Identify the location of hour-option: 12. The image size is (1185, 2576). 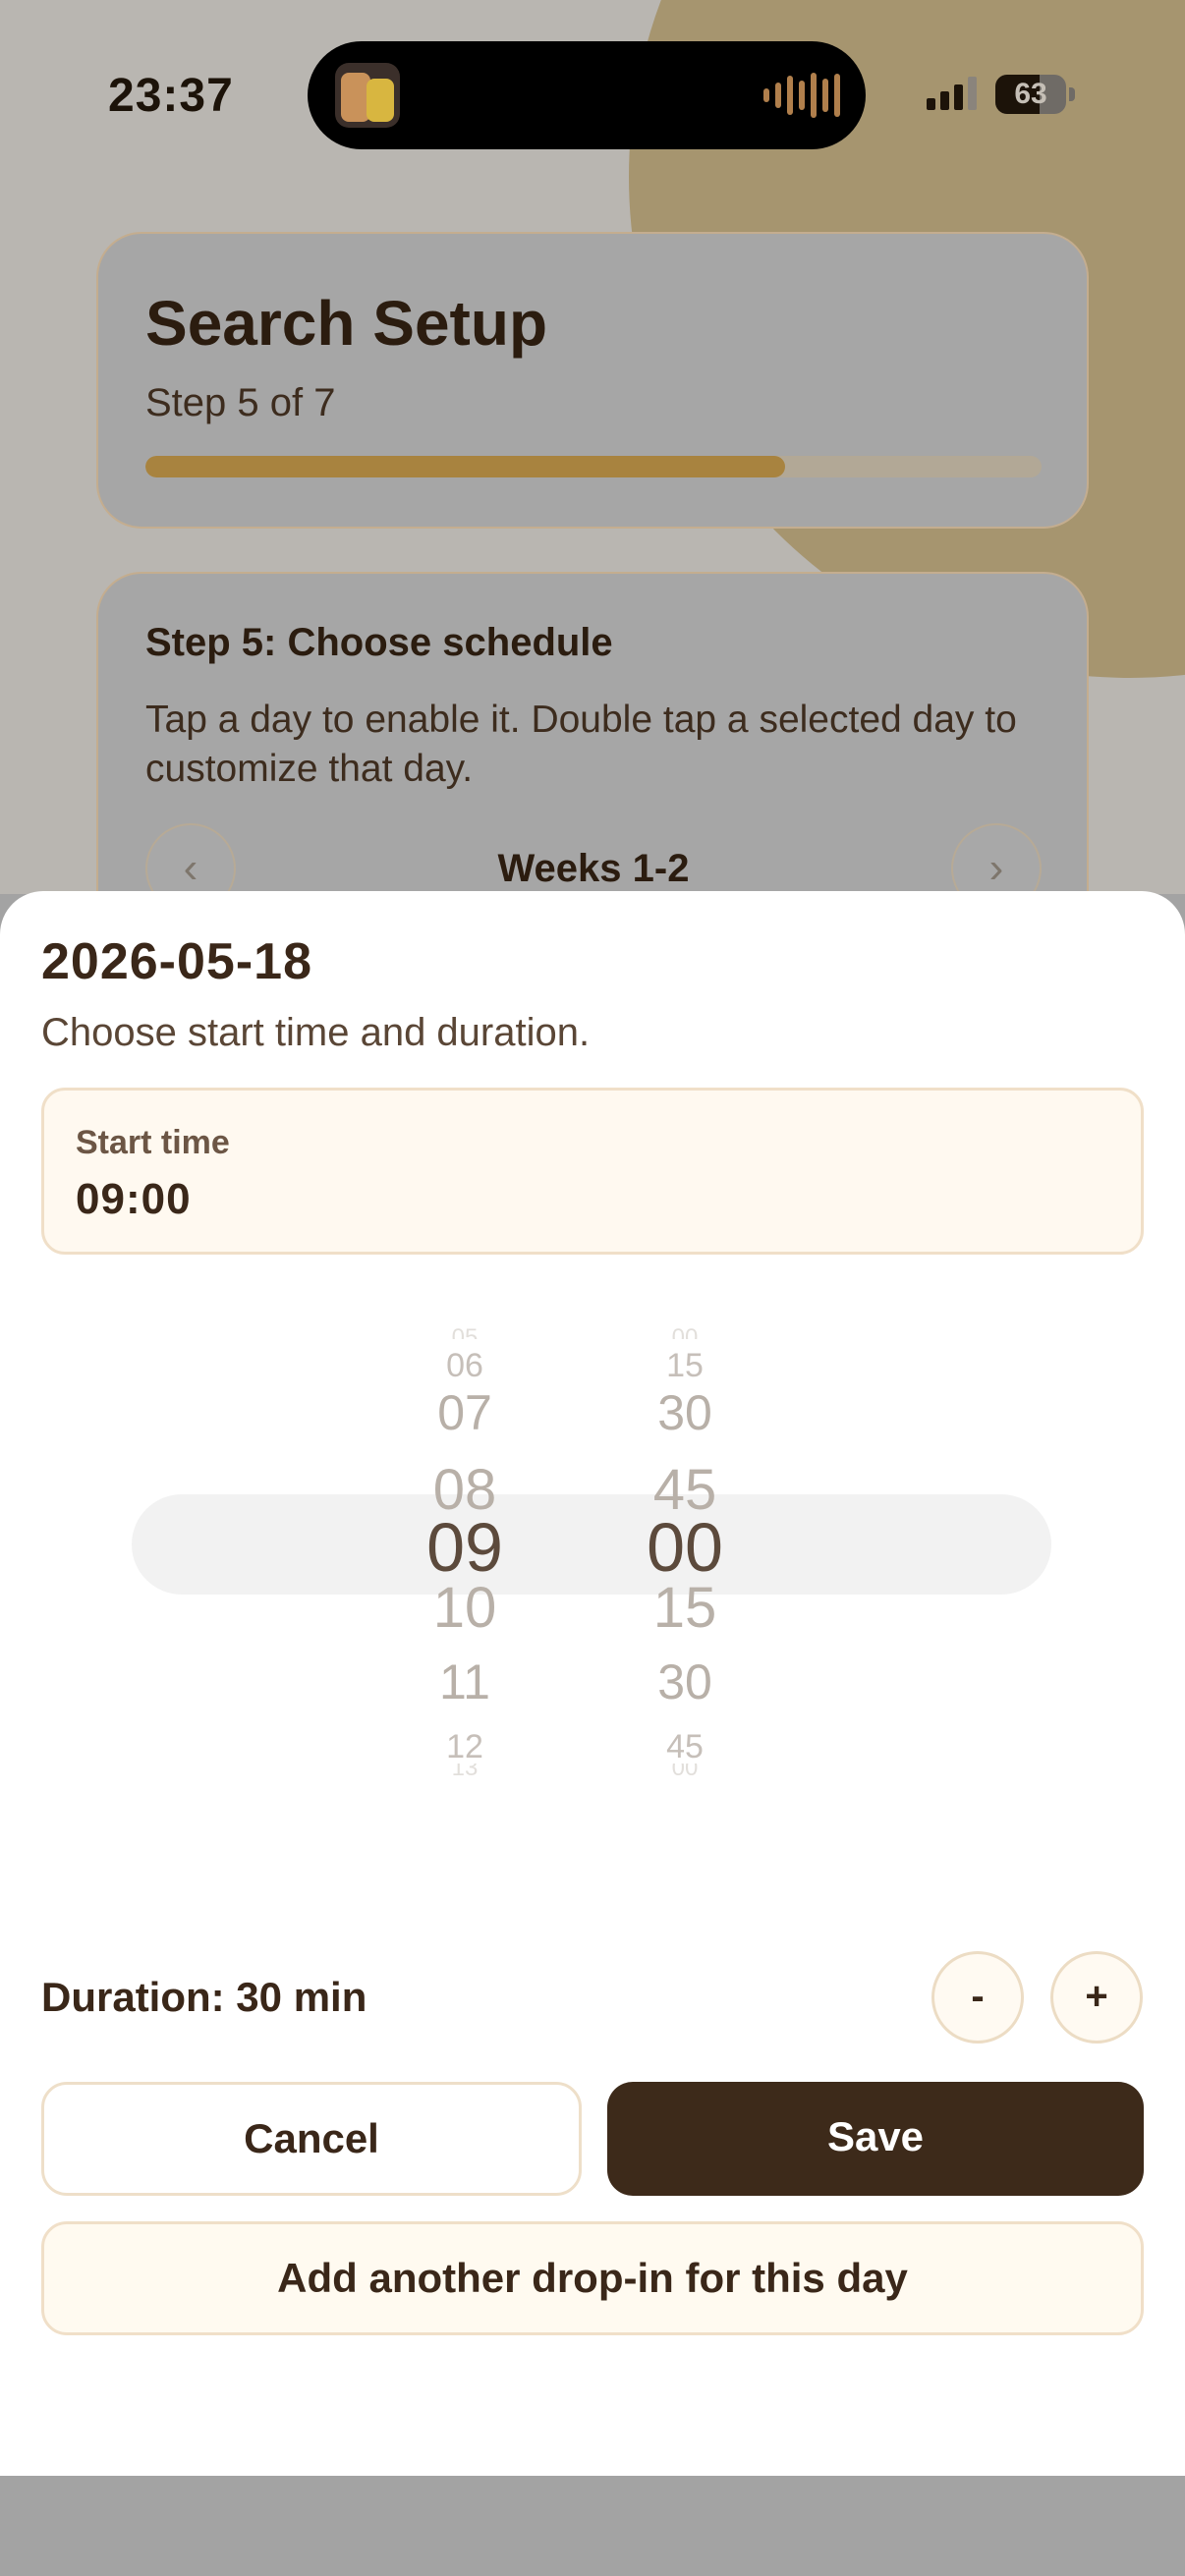
(465, 1747).